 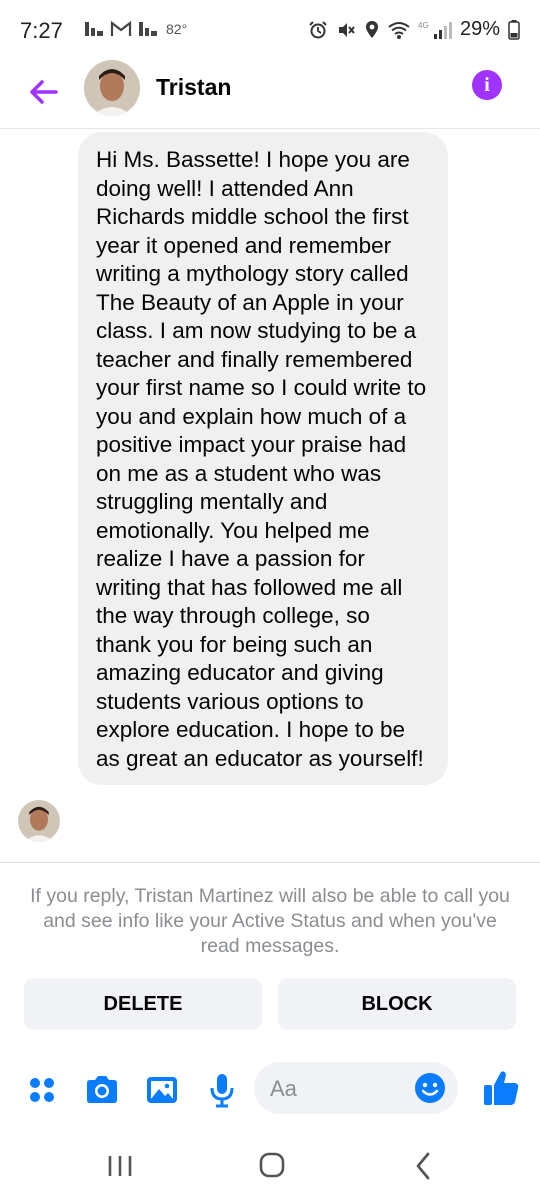 I want to click on wifi-icon, so click(x=399, y=30).